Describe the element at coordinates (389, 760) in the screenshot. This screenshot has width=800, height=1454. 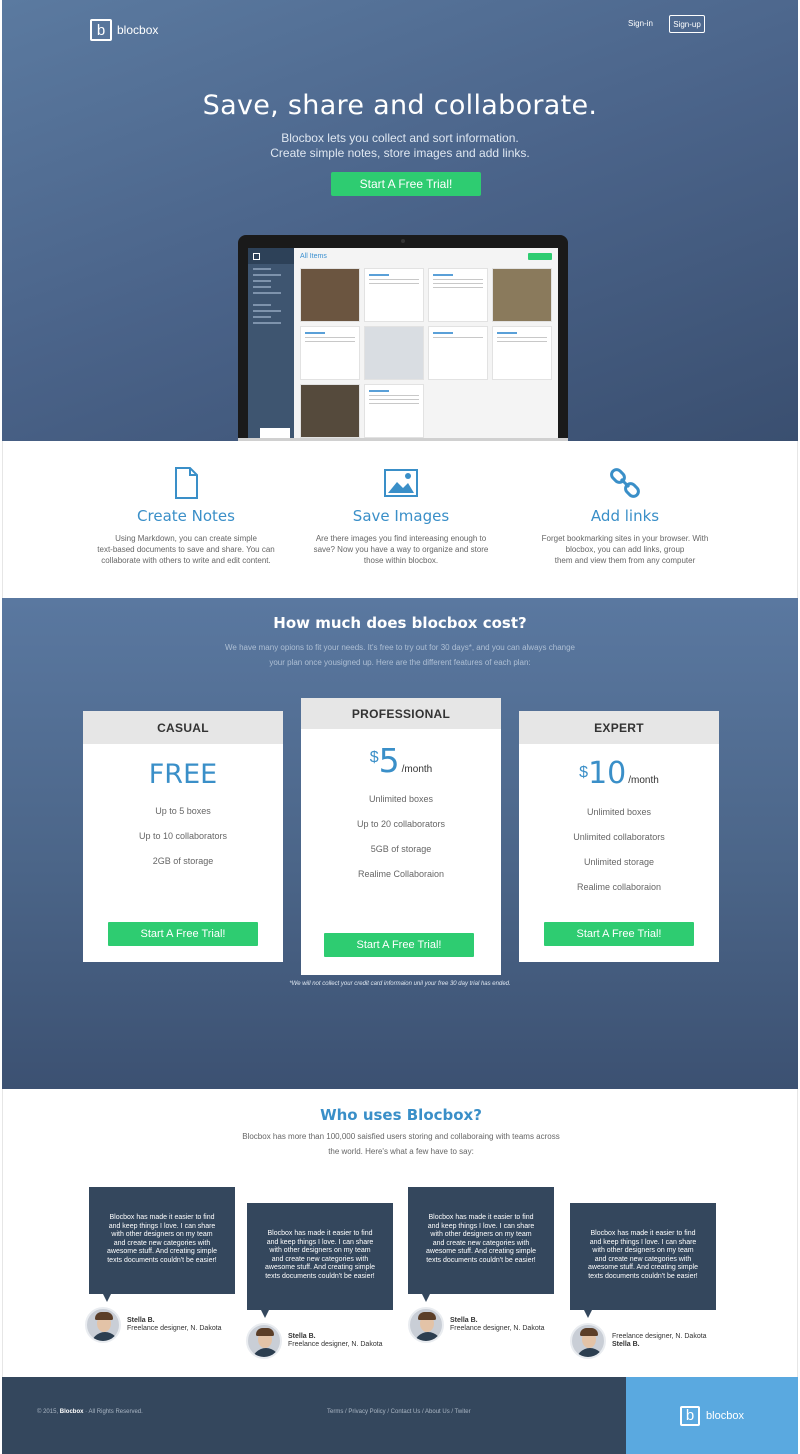
I see `plan-amount: 5` at that location.